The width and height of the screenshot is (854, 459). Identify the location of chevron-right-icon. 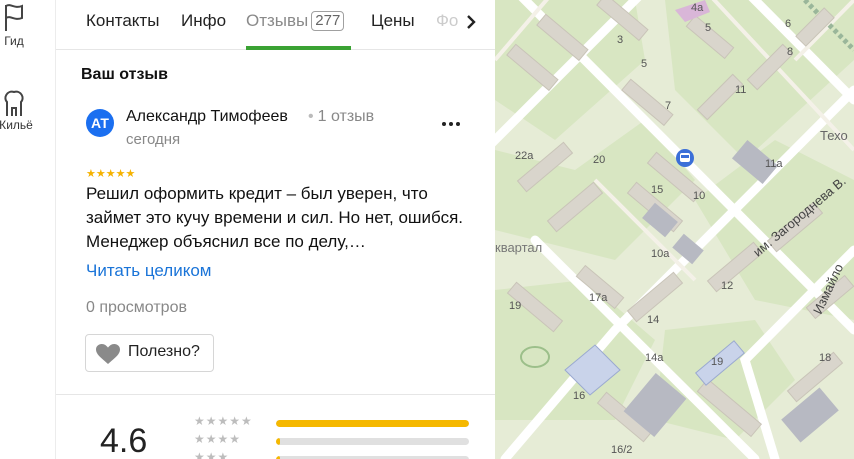
(471, 22).